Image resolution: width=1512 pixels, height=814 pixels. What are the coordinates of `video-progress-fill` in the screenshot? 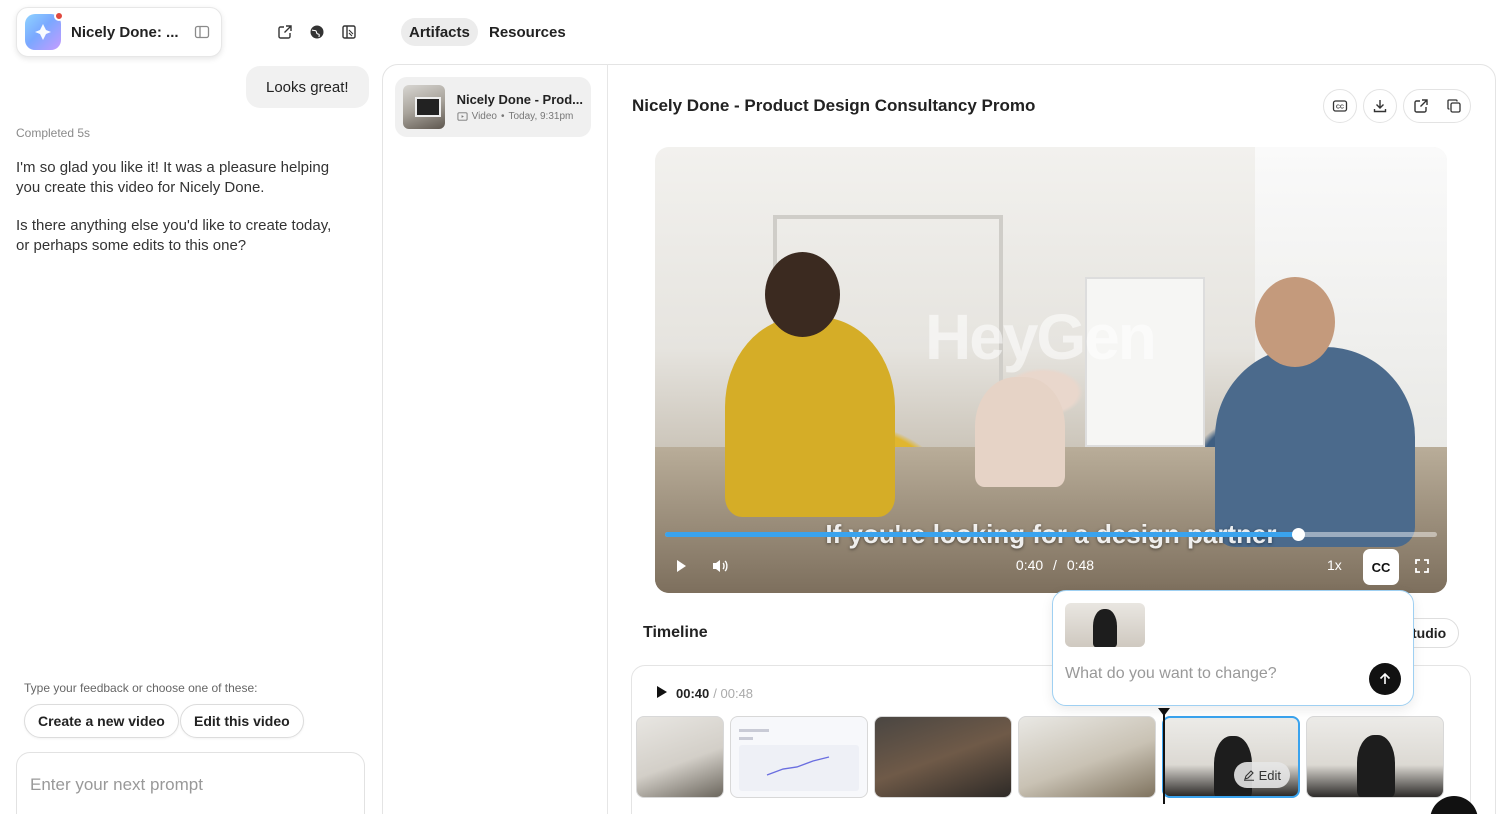 It's located at (982, 534).